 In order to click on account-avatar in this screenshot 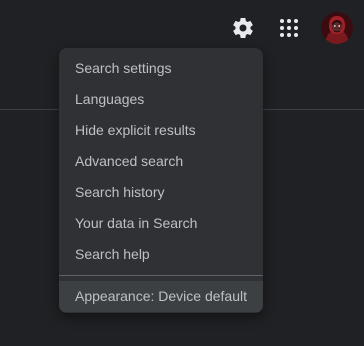, I will do `click(337, 28)`.